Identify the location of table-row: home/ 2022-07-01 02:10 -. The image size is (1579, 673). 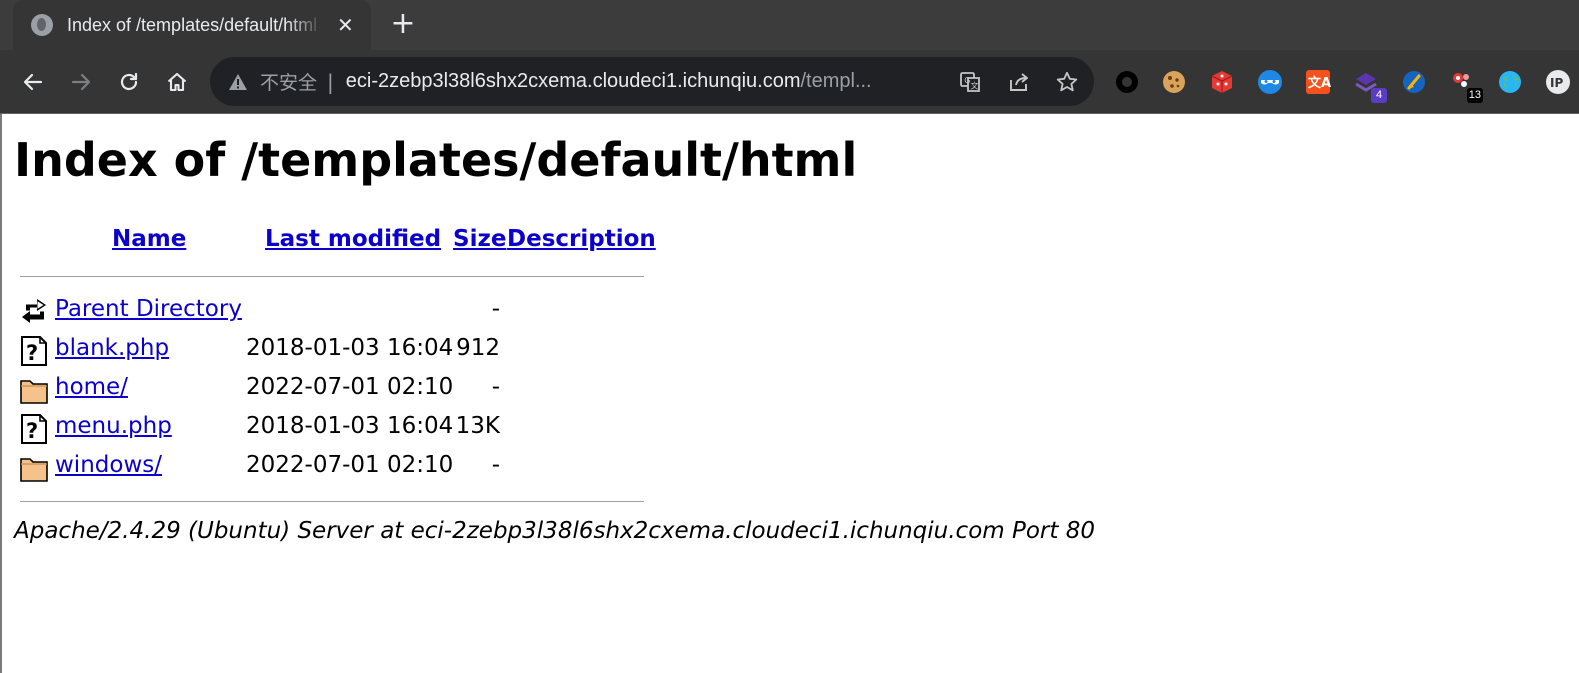
(338, 391).